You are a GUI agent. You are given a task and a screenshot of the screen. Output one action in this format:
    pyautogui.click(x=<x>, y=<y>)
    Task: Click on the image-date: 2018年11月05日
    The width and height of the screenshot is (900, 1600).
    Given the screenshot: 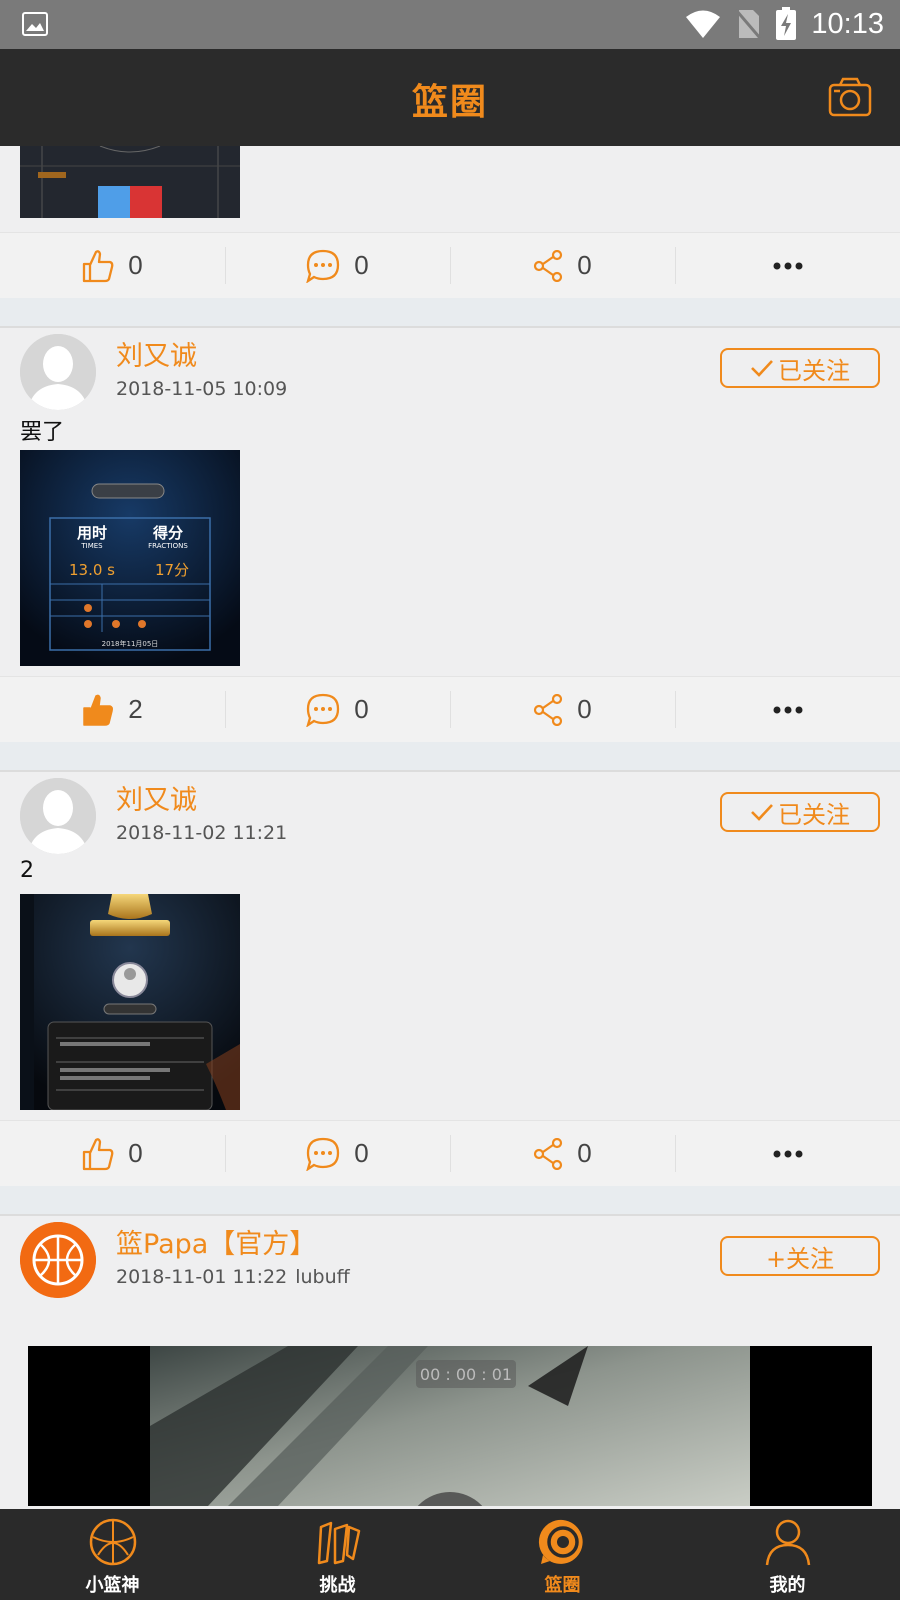 What is the action you would take?
    pyautogui.click(x=130, y=643)
    